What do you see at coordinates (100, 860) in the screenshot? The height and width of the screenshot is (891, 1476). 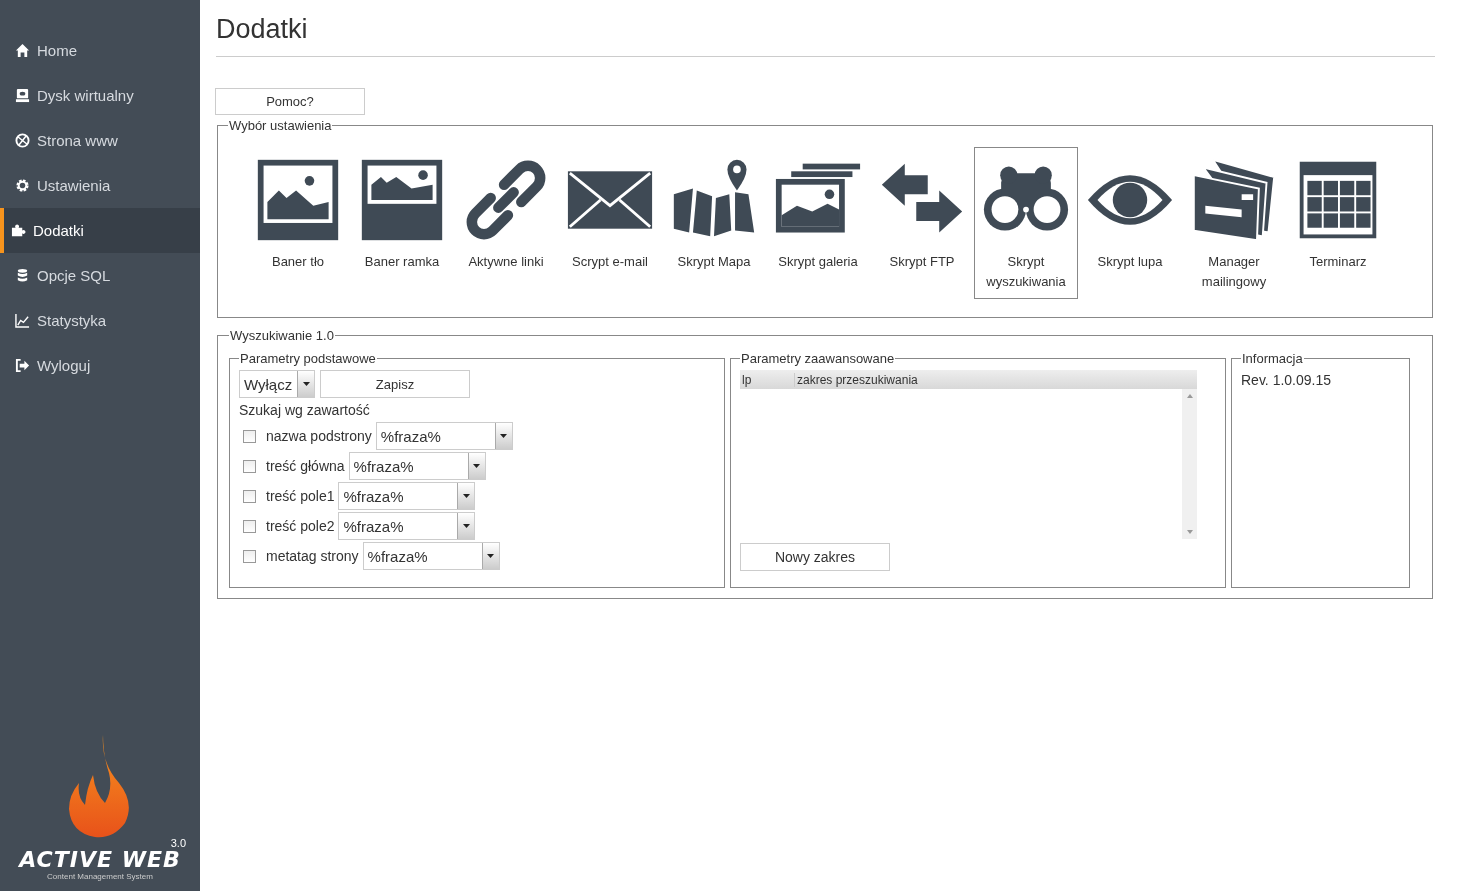 I see `logo-text: ACTIVE WEB` at bounding box center [100, 860].